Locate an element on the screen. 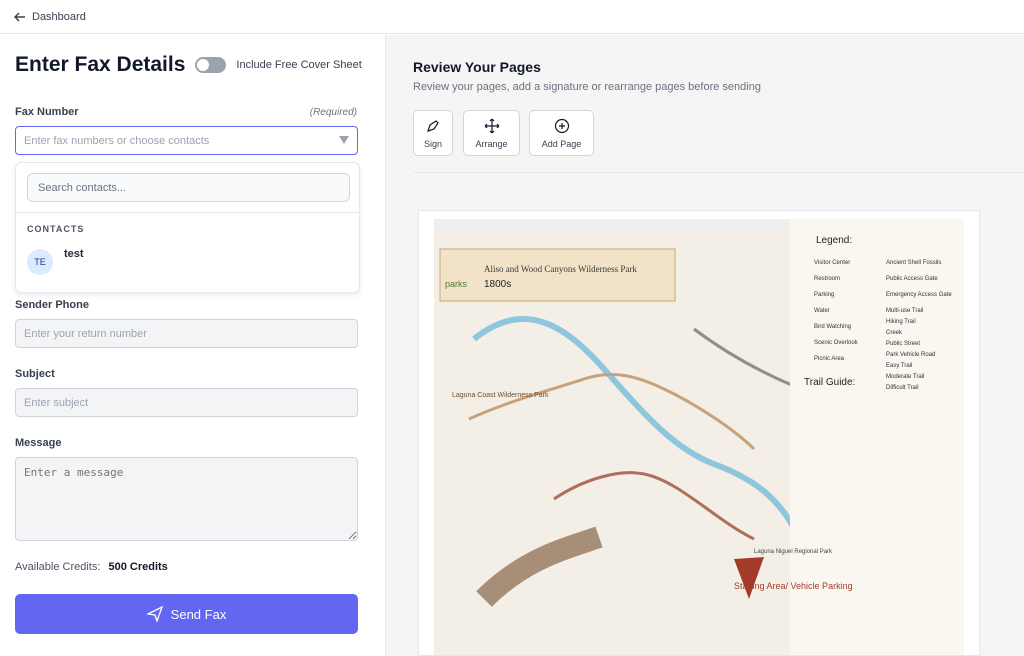 The width and height of the screenshot is (1024, 656). subject-label: Subject is located at coordinates (35, 374).